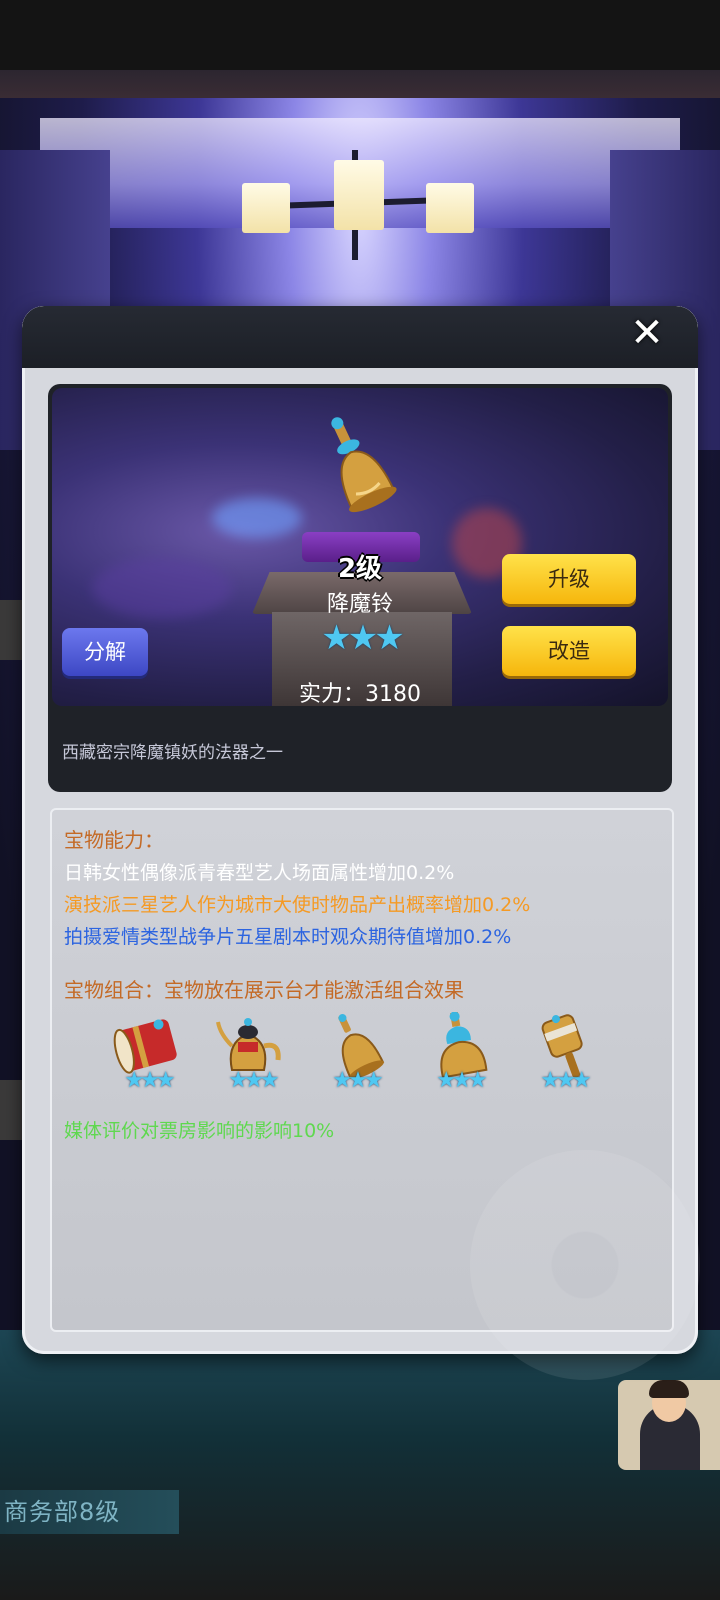 This screenshot has height=1600, width=720. I want to click on film-reel-decoration, so click(585, 1265).